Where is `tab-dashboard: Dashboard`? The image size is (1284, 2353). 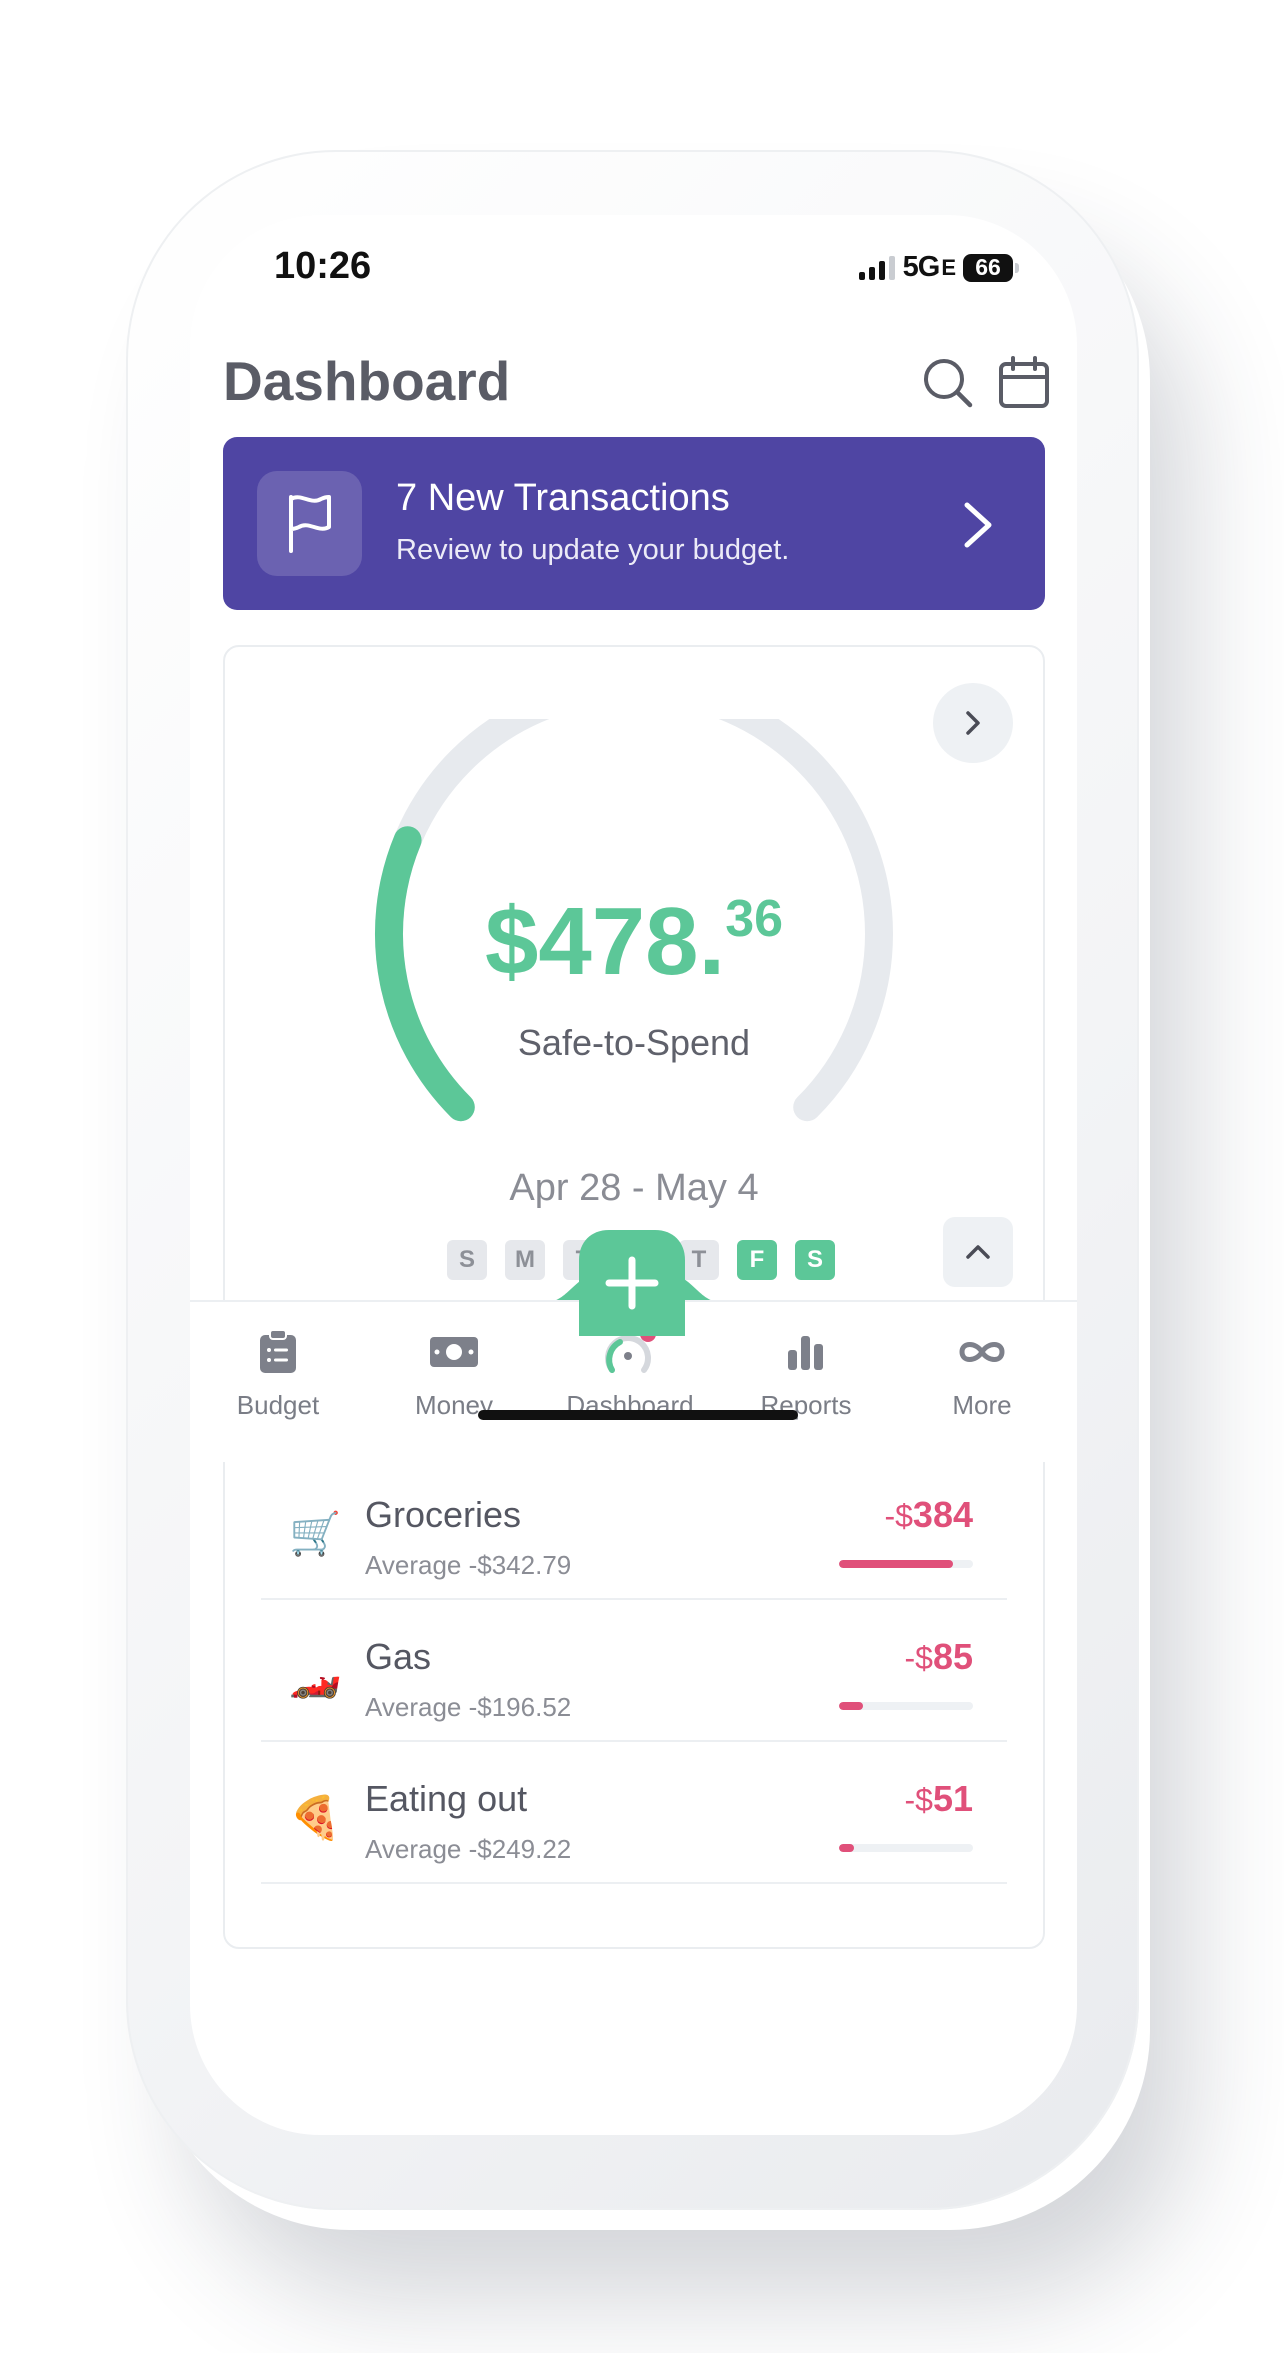 tab-dashboard: Dashboard is located at coordinates (630, 1371).